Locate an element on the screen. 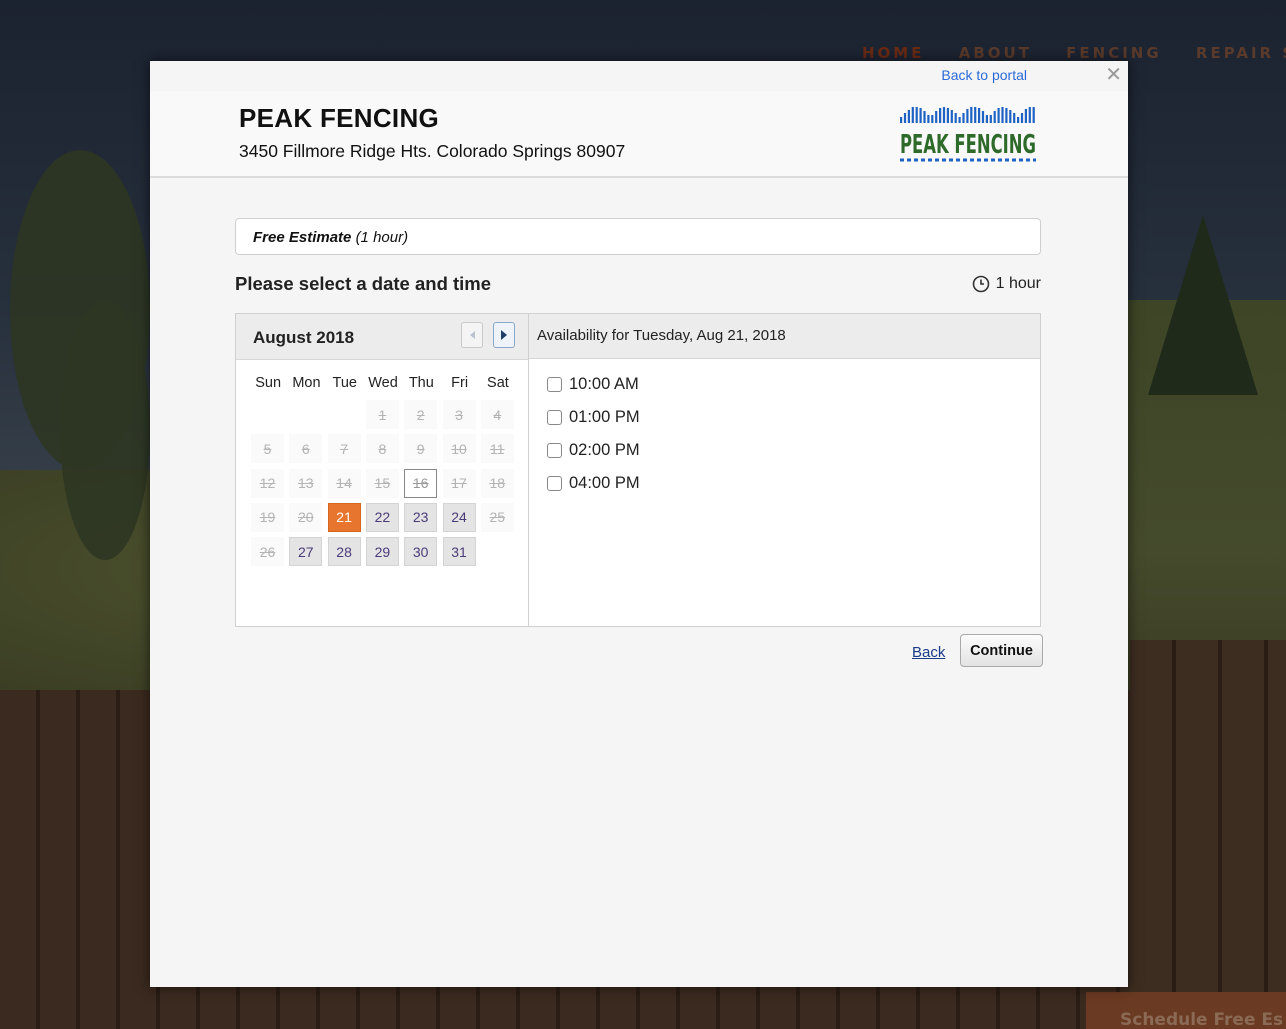  calendar-day-9: 9 is located at coordinates (421, 449).